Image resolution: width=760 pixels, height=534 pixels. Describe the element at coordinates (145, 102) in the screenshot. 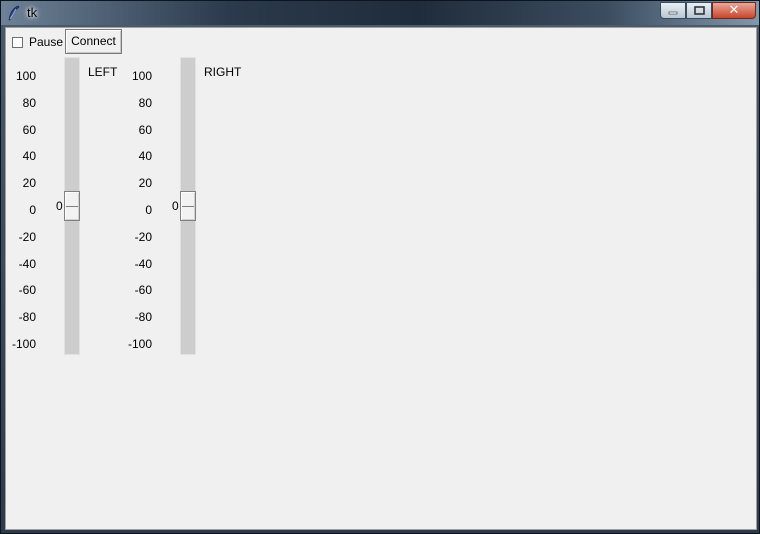

I see `right-scale-tick: 80` at that location.